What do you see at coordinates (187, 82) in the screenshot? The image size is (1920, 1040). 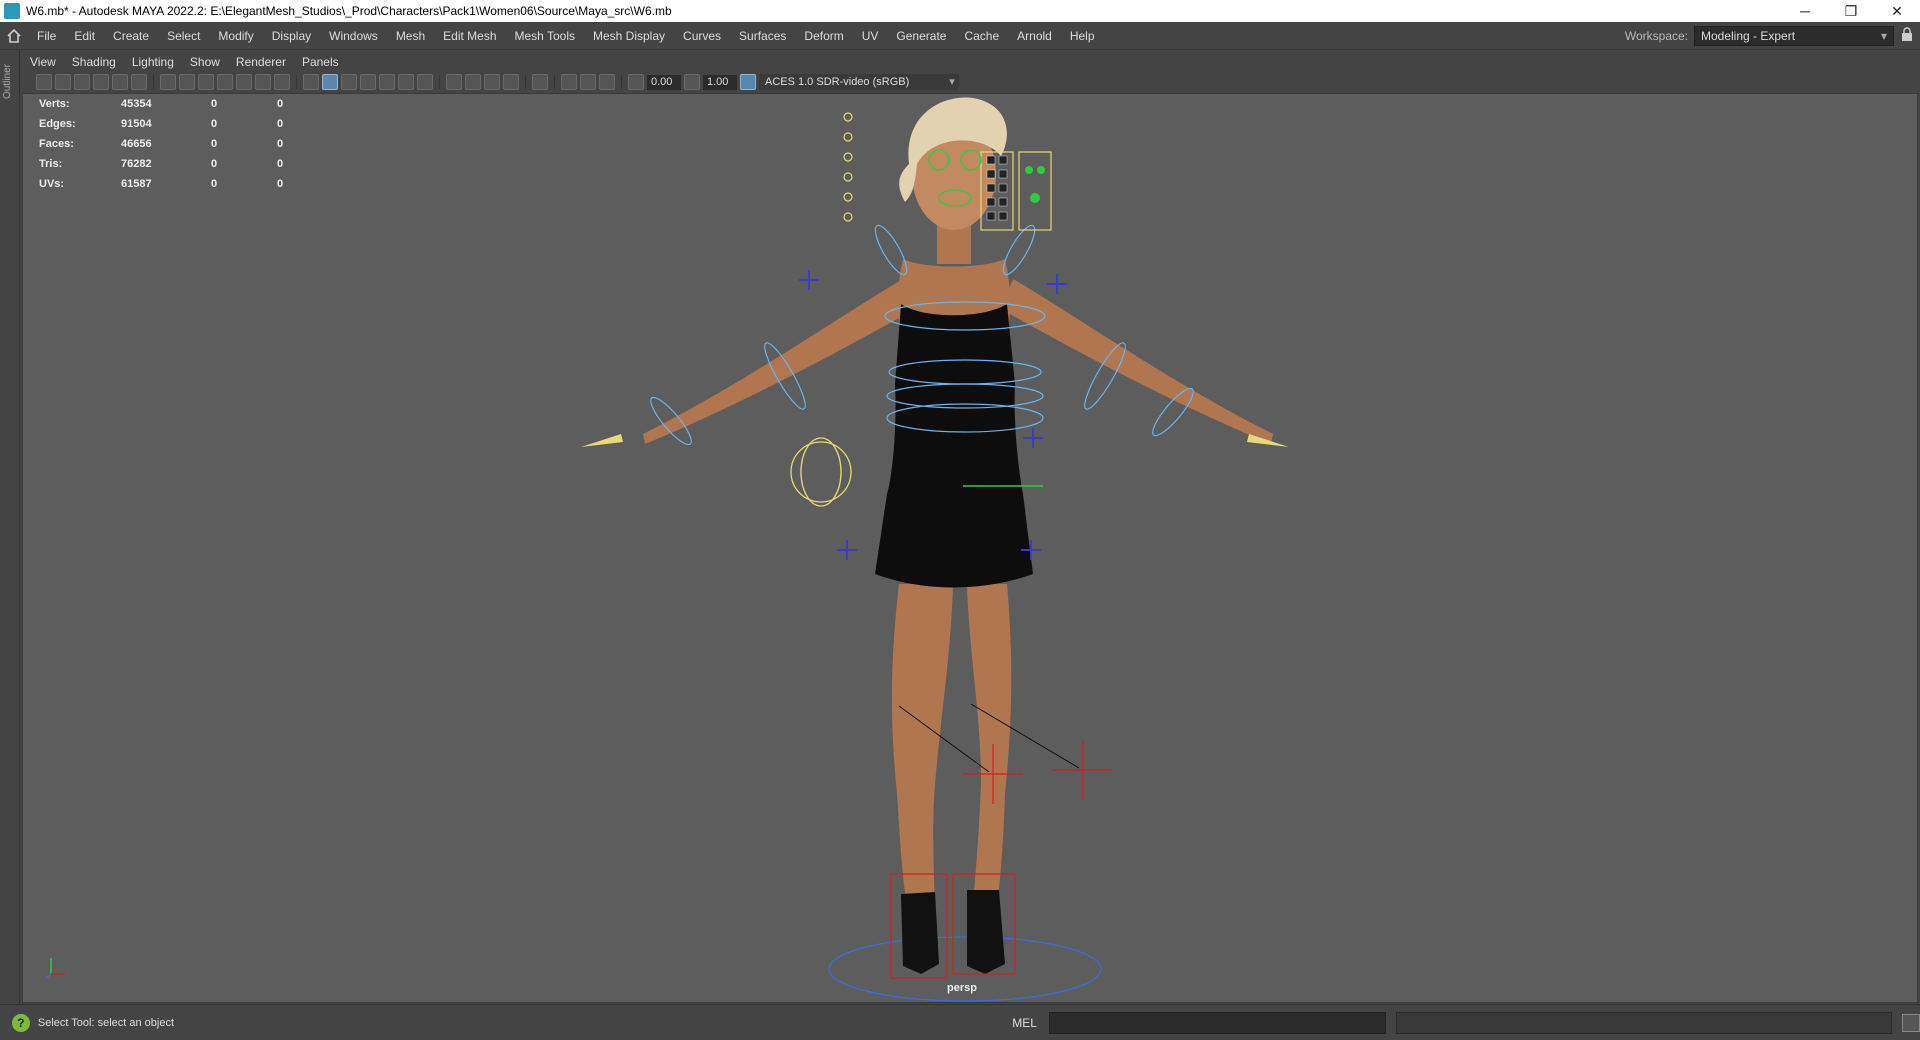 I see `film-gate-icon` at bounding box center [187, 82].